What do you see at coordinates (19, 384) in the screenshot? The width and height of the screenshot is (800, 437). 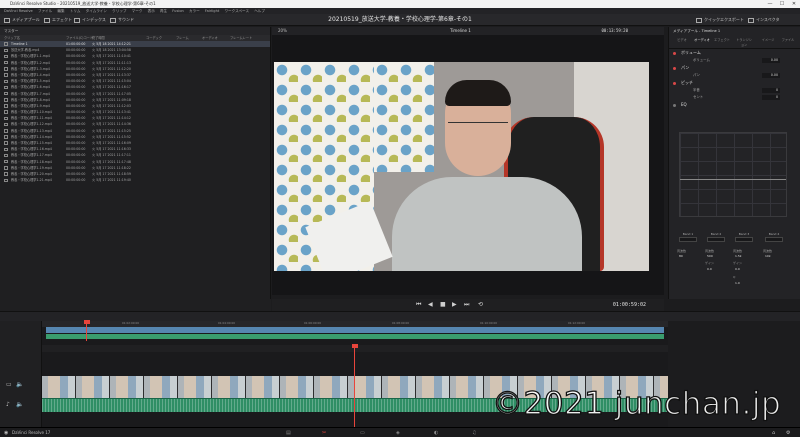 I see `speaker-icon: 🔈` at bounding box center [19, 384].